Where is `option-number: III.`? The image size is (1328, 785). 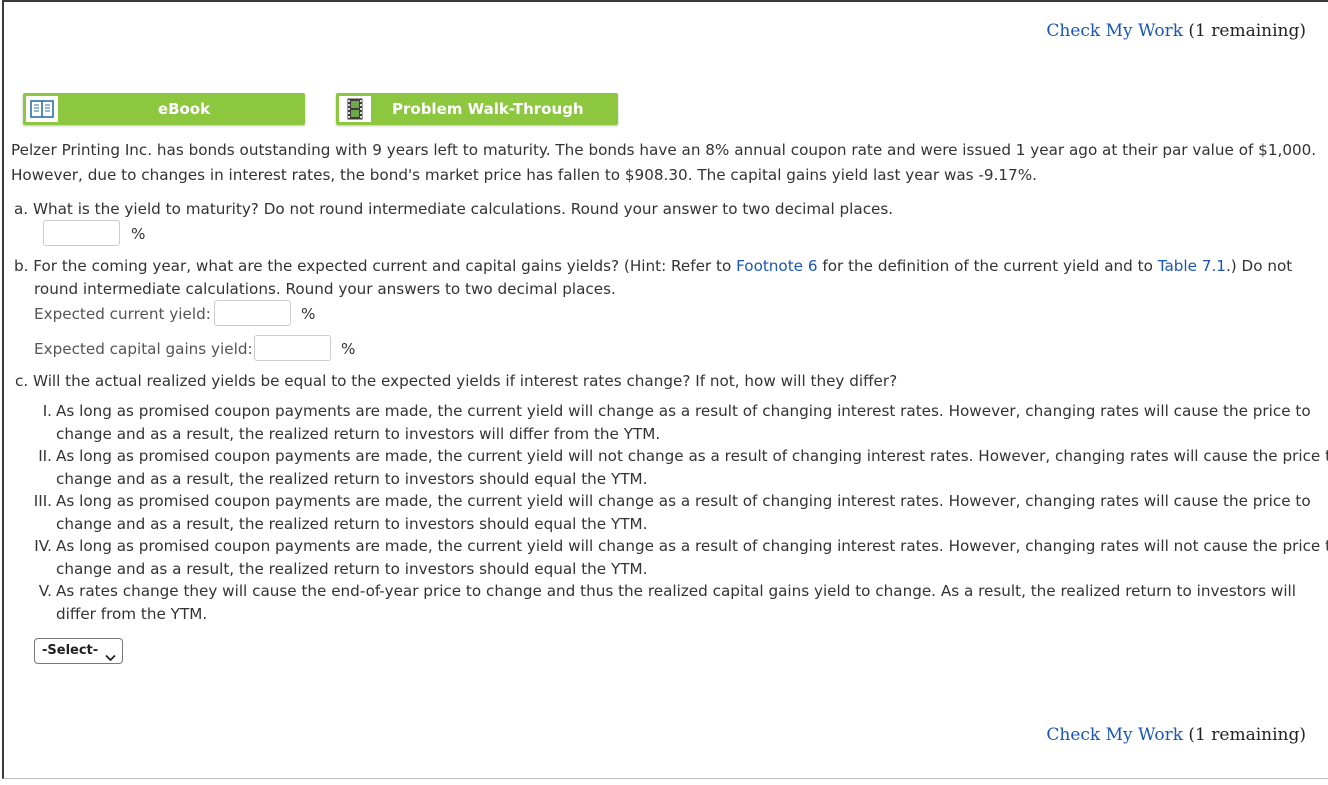
option-number: III. is located at coordinates (42, 501).